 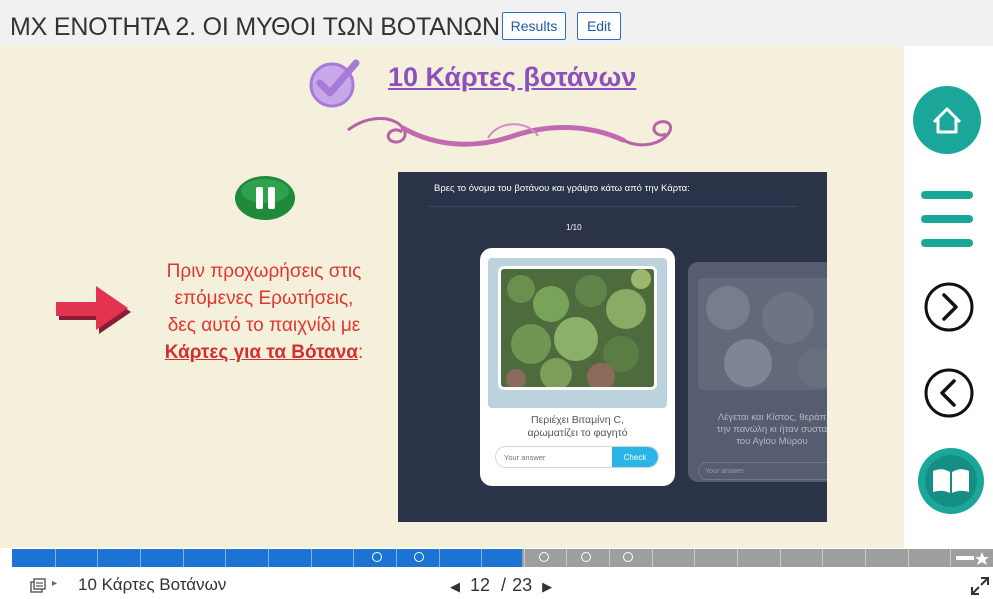 What do you see at coordinates (264, 298) in the screenshot?
I see `instruction-line: επόμενες Ερωτήσεις,` at bounding box center [264, 298].